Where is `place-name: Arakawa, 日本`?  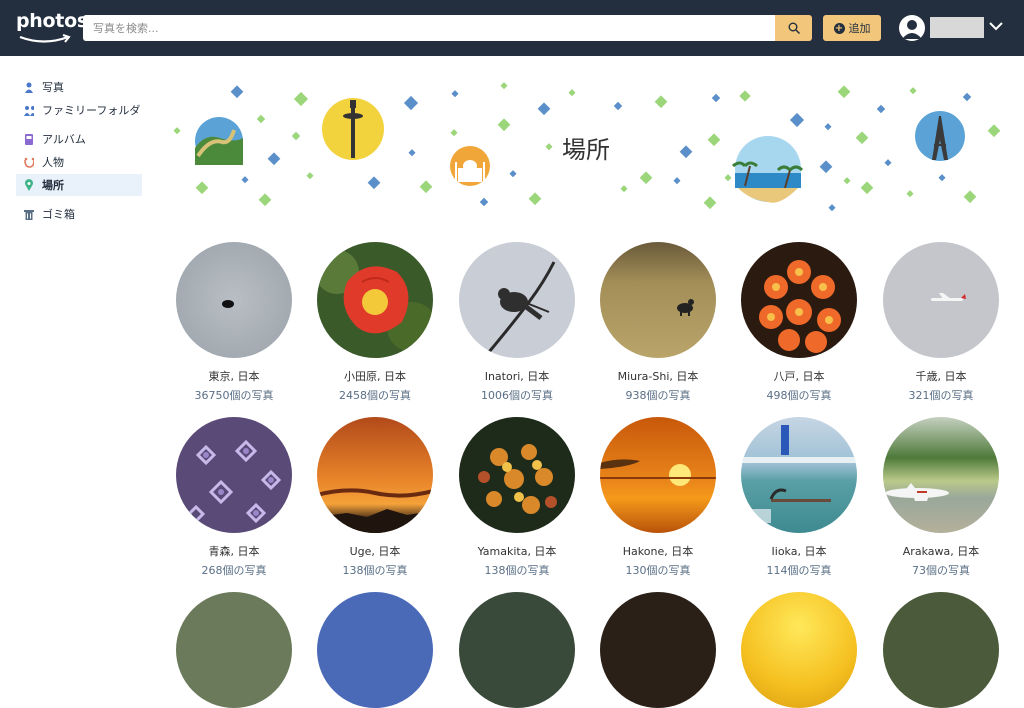 place-name: Arakawa, 日本 is located at coordinates (941, 551).